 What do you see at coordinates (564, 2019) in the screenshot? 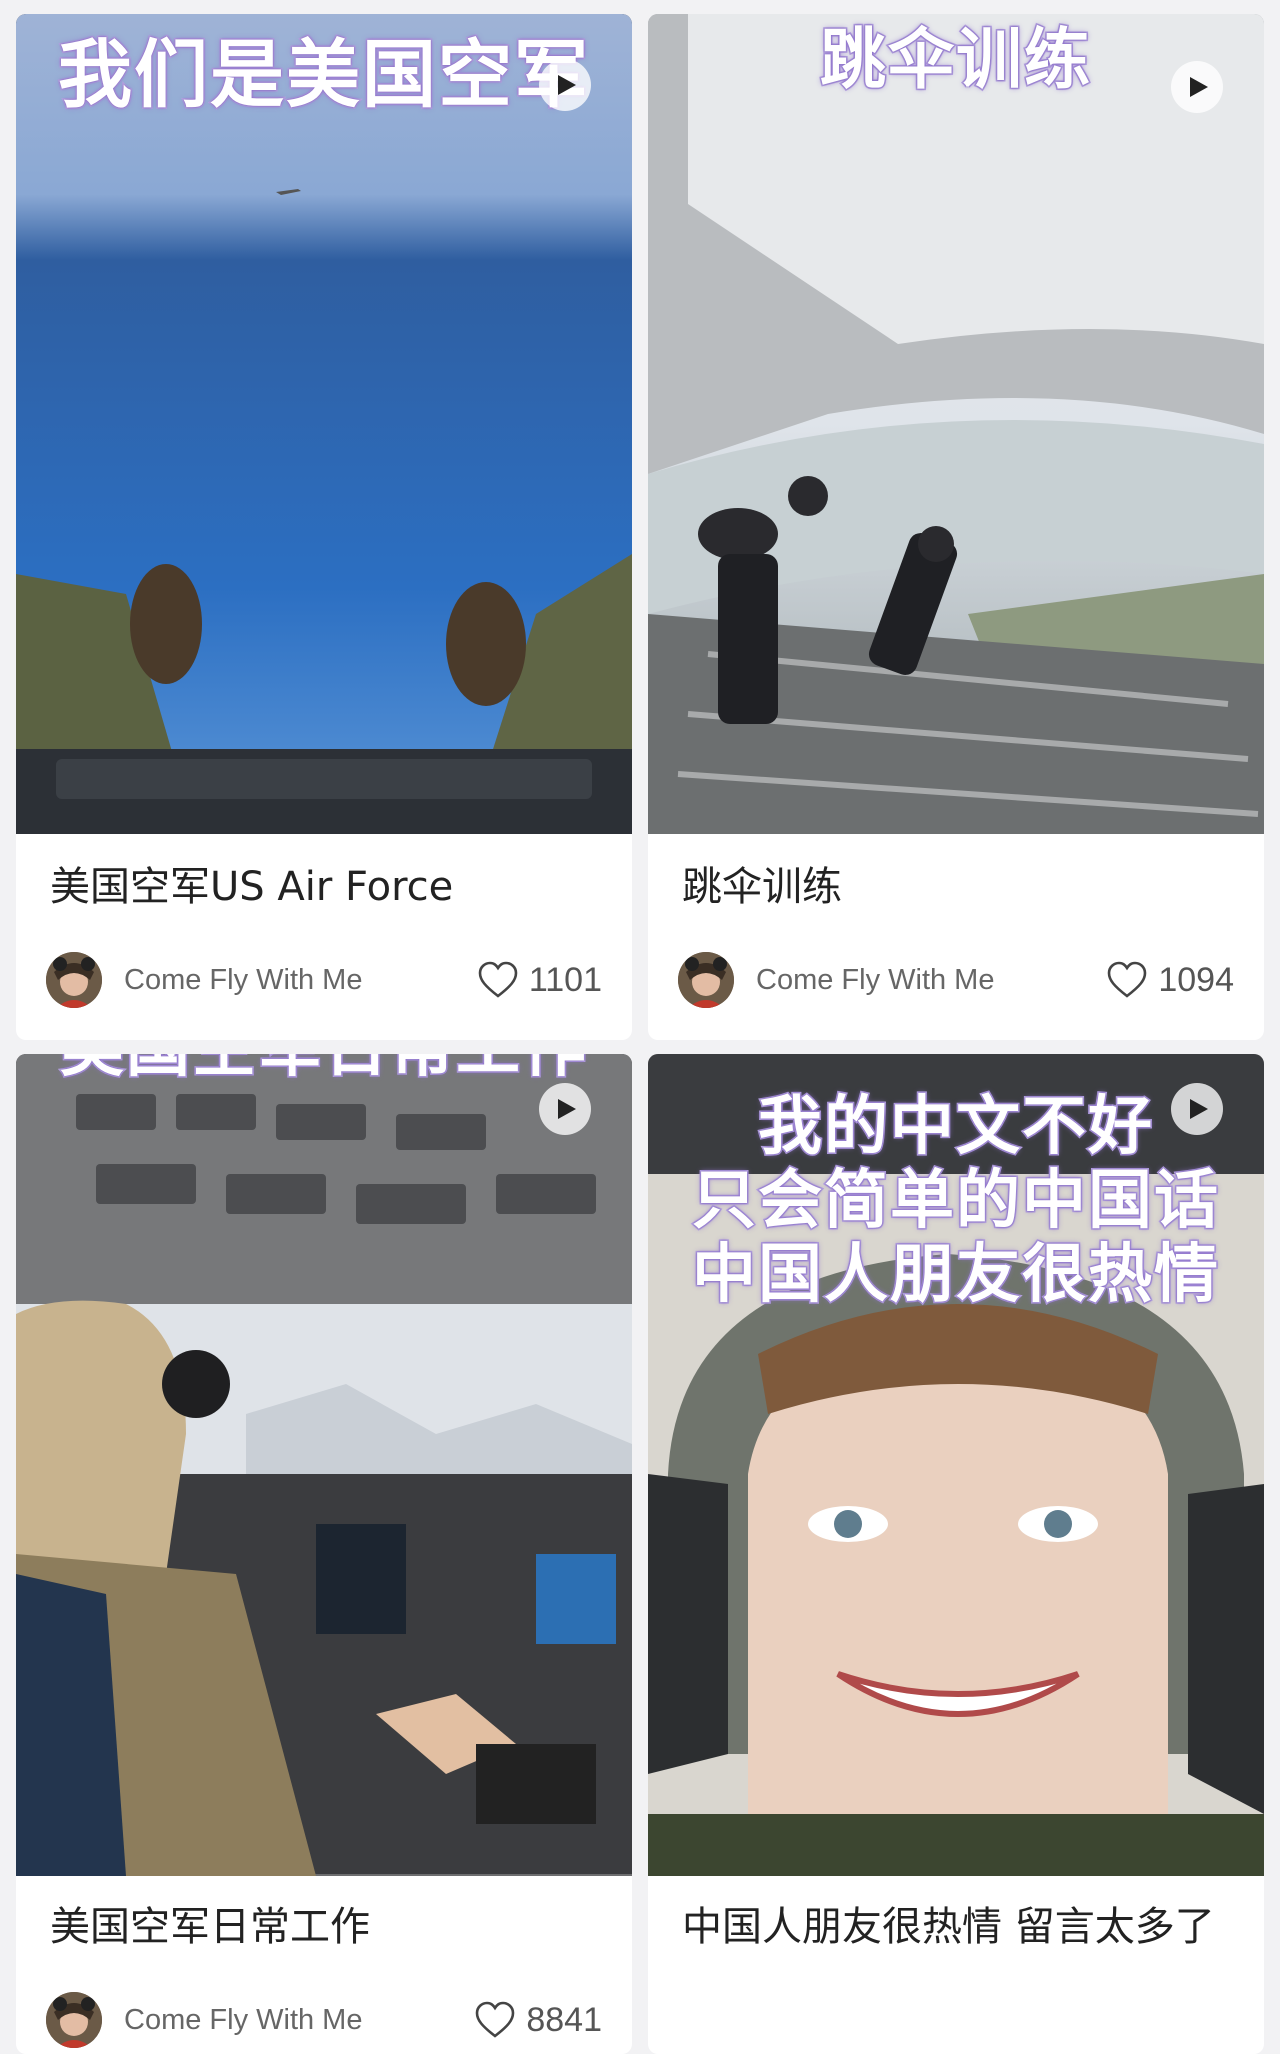
I see `like-count-value: 8841` at bounding box center [564, 2019].